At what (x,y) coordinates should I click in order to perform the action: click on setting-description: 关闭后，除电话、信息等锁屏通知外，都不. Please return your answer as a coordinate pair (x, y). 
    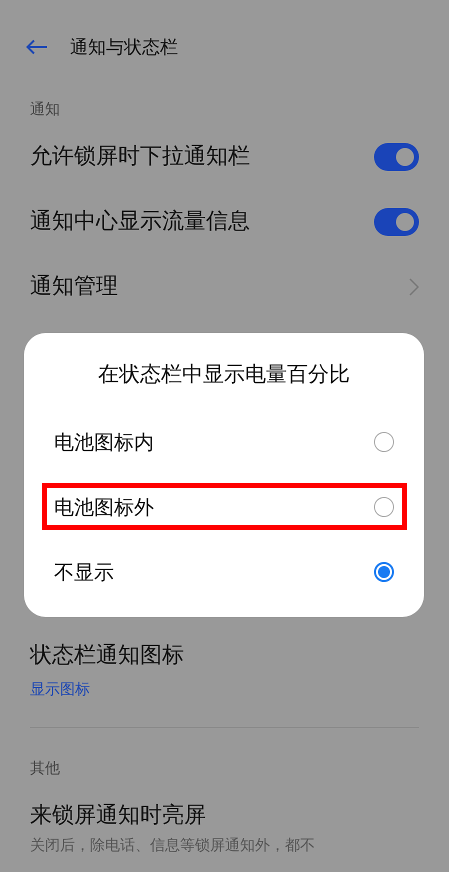
    Looking at the image, I should click on (173, 845).